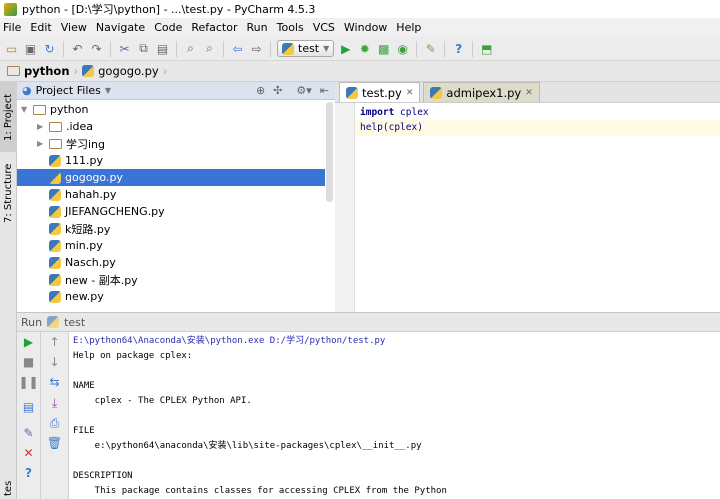 The height and width of the screenshot is (499, 720). Describe the element at coordinates (68, 90) in the screenshot. I see `project-view-select: Project Files` at that location.